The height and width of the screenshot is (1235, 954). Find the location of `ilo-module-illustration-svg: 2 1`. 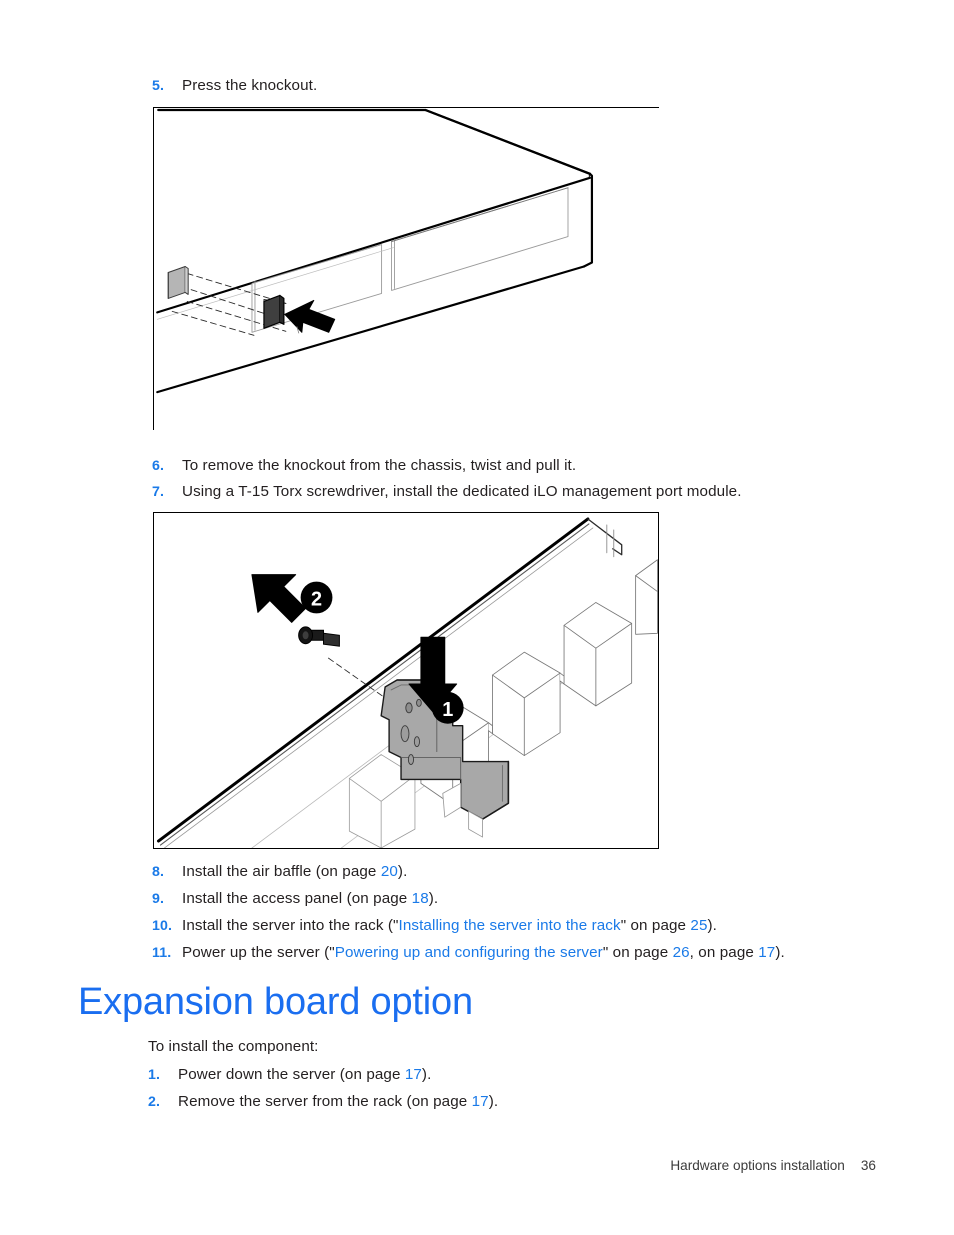

ilo-module-illustration-svg: 2 1 is located at coordinates (407, 682).